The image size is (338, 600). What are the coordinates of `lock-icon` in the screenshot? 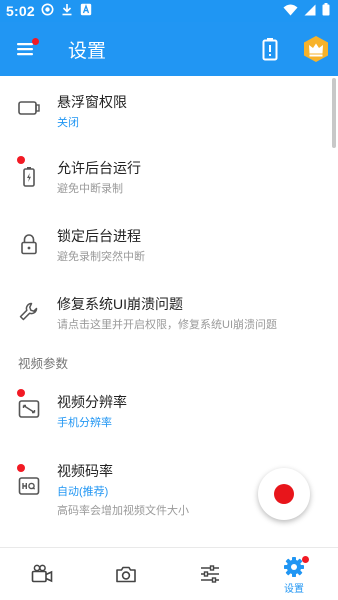 It's located at (29, 244).